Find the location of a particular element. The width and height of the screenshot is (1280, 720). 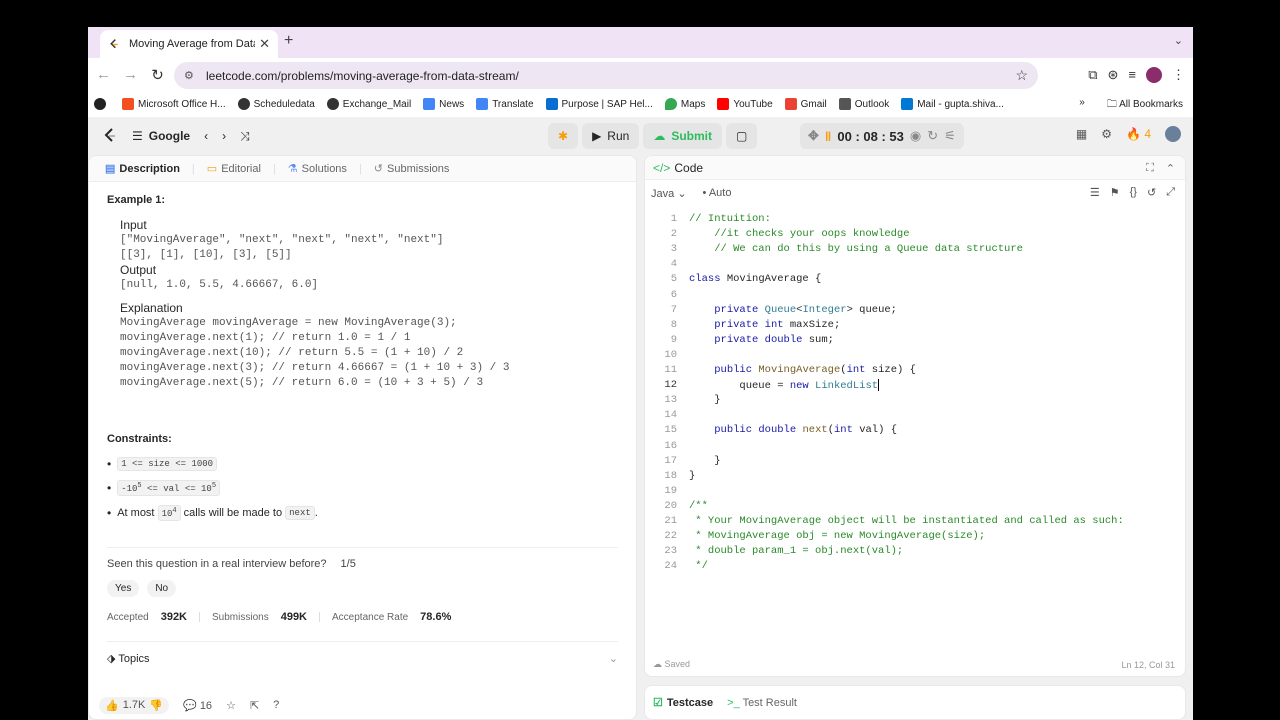

format-icon: ☰ is located at coordinates (1095, 192).